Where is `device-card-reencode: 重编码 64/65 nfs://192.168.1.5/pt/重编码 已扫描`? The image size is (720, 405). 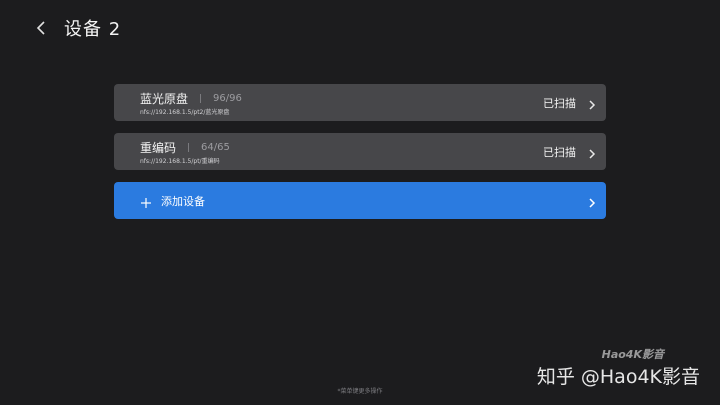 device-card-reencode: 重编码 64/65 nfs://192.168.1.5/pt/重编码 已扫描 is located at coordinates (360, 151).